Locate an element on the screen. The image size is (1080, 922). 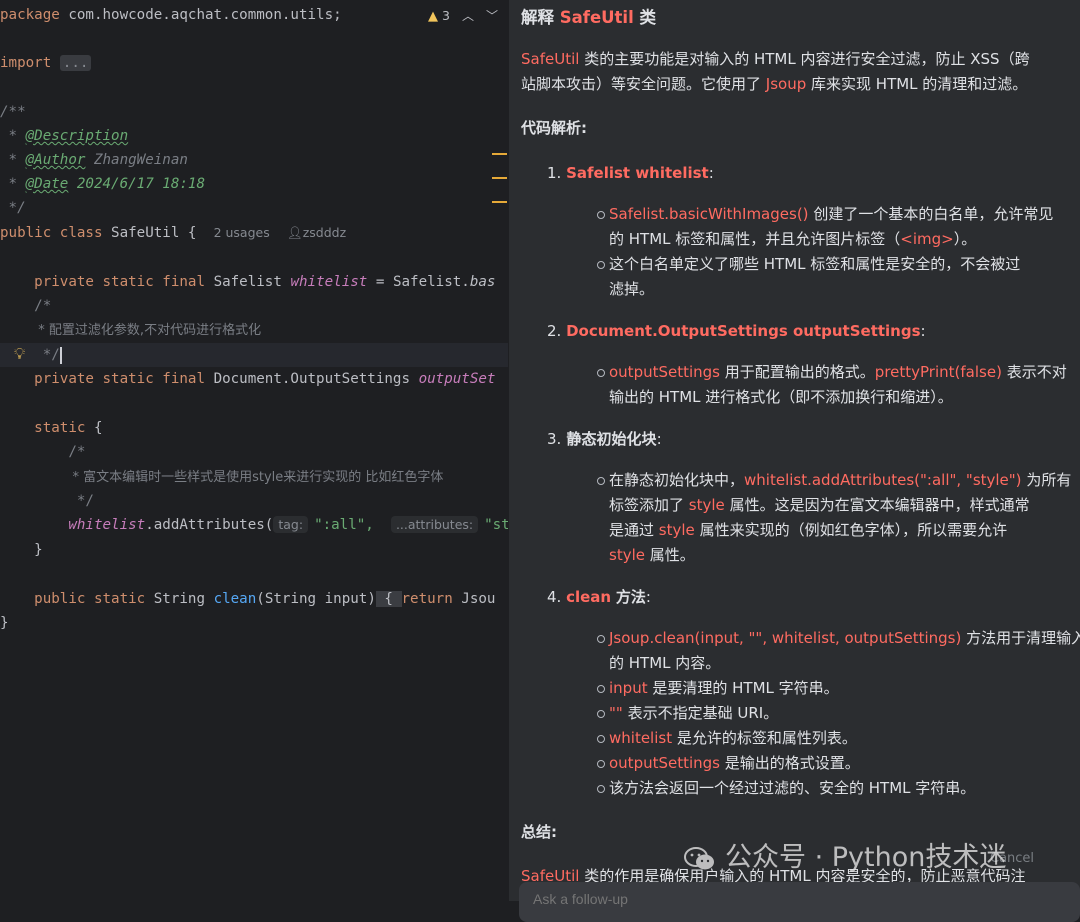
folded-body: { is located at coordinates (388, 599).